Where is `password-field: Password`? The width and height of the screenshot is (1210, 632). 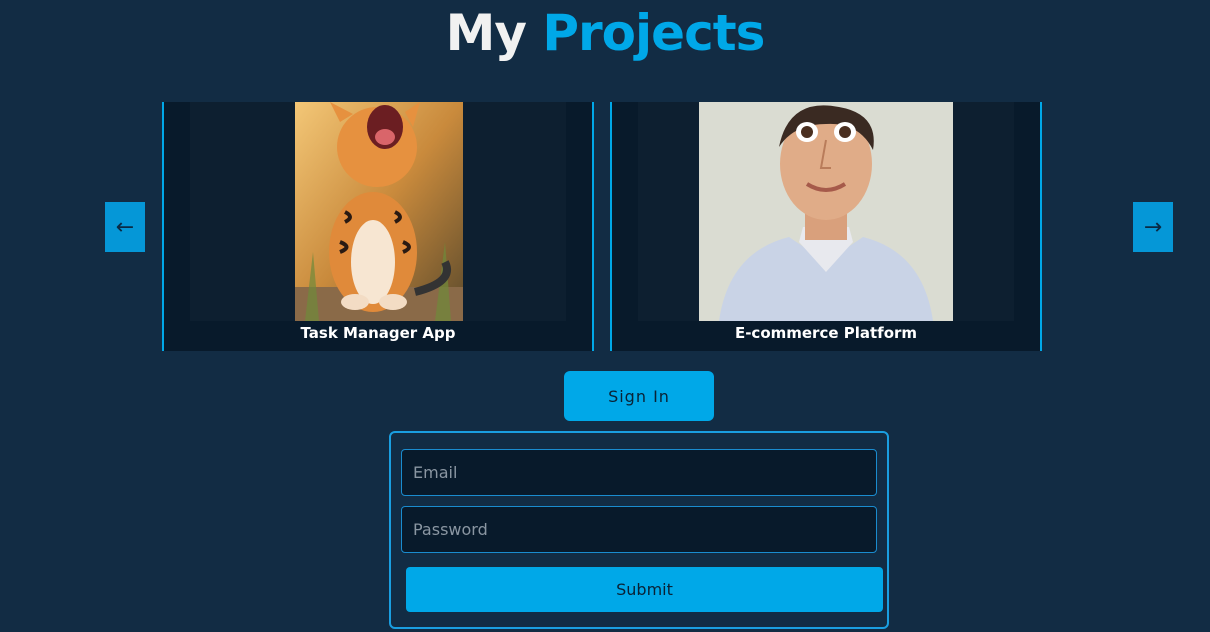 password-field: Password is located at coordinates (639, 529).